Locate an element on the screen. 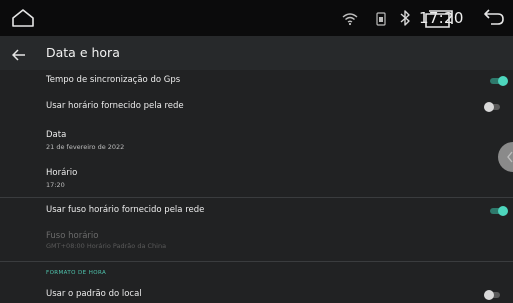  setting-value: 21 de fevereiro de 2022 is located at coordinates (85, 147).